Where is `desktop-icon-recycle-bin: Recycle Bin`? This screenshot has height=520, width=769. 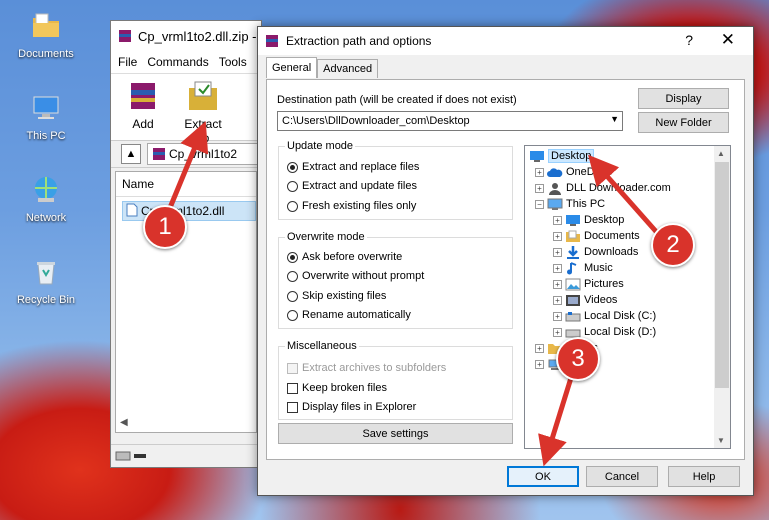 desktop-icon-recycle-bin: Recycle Bin is located at coordinates (46, 281).